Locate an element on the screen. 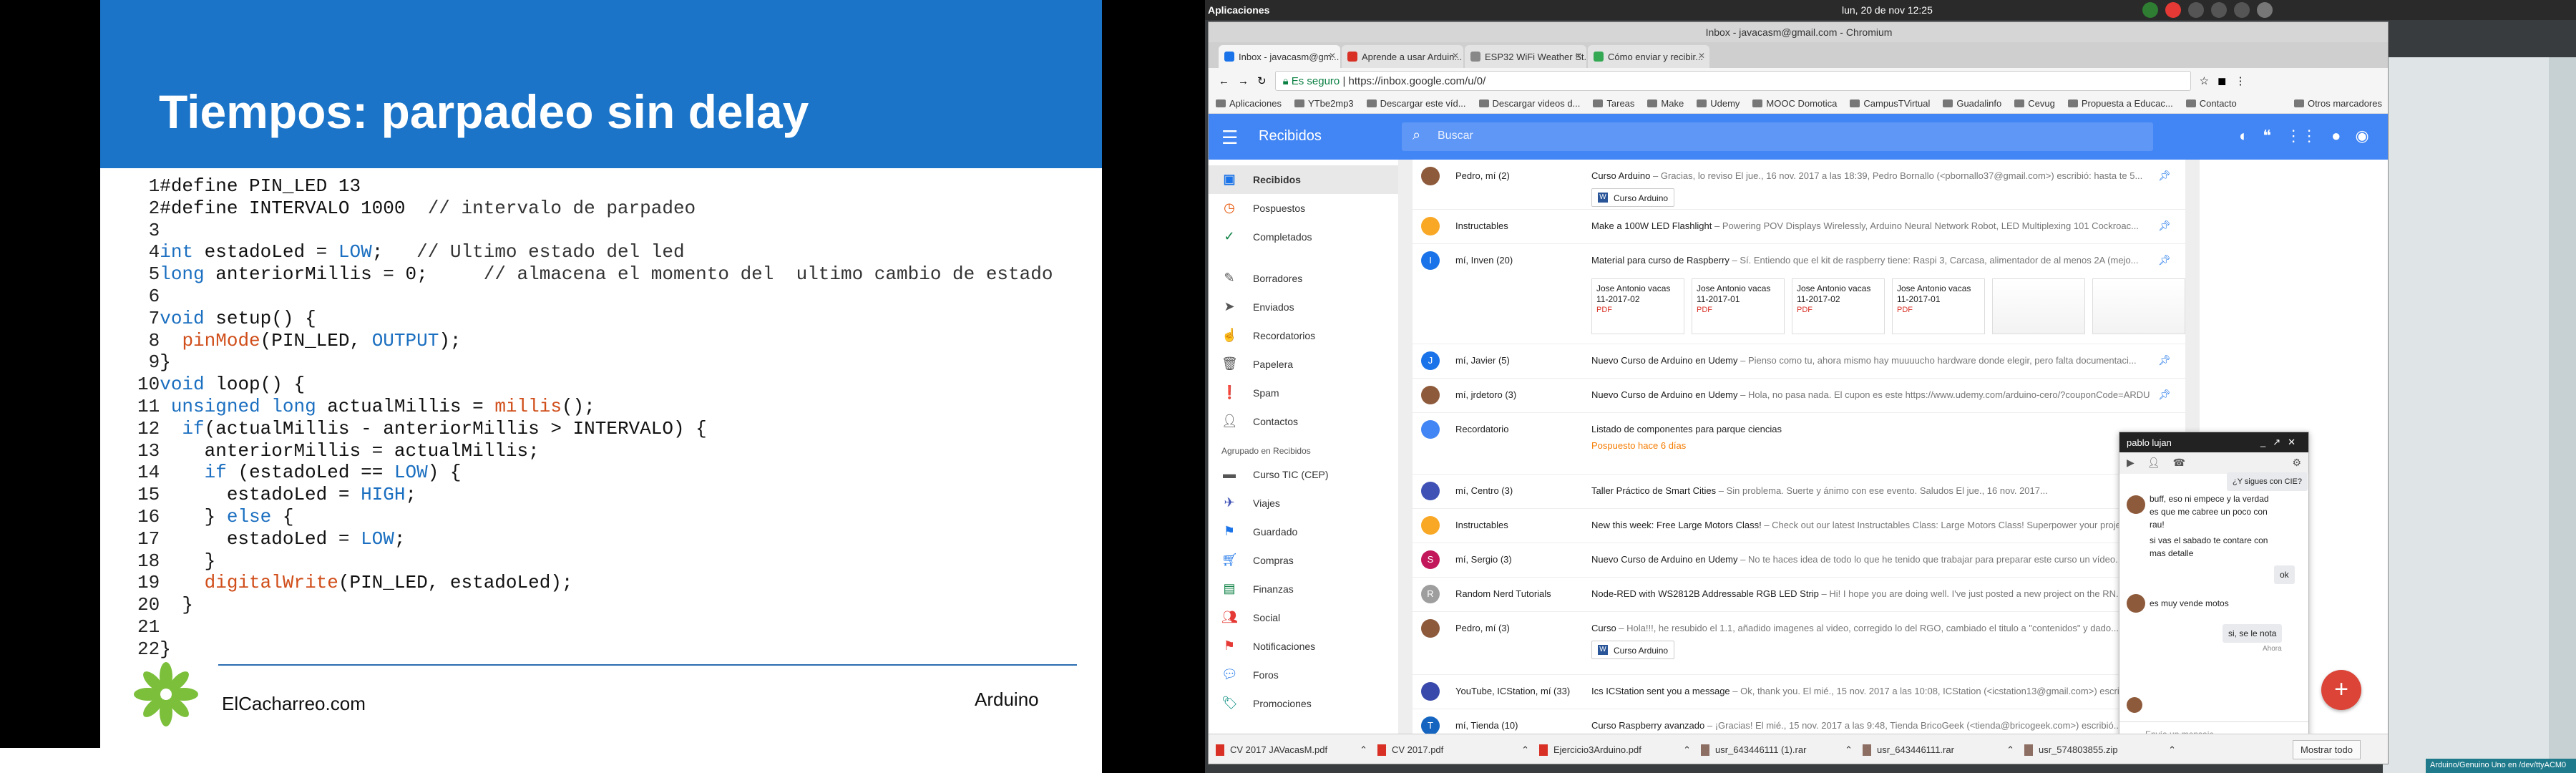 The height and width of the screenshot is (773, 2576). nav-item-papelera: 🗑︎ Papelera is located at coordinates (1303, 364).